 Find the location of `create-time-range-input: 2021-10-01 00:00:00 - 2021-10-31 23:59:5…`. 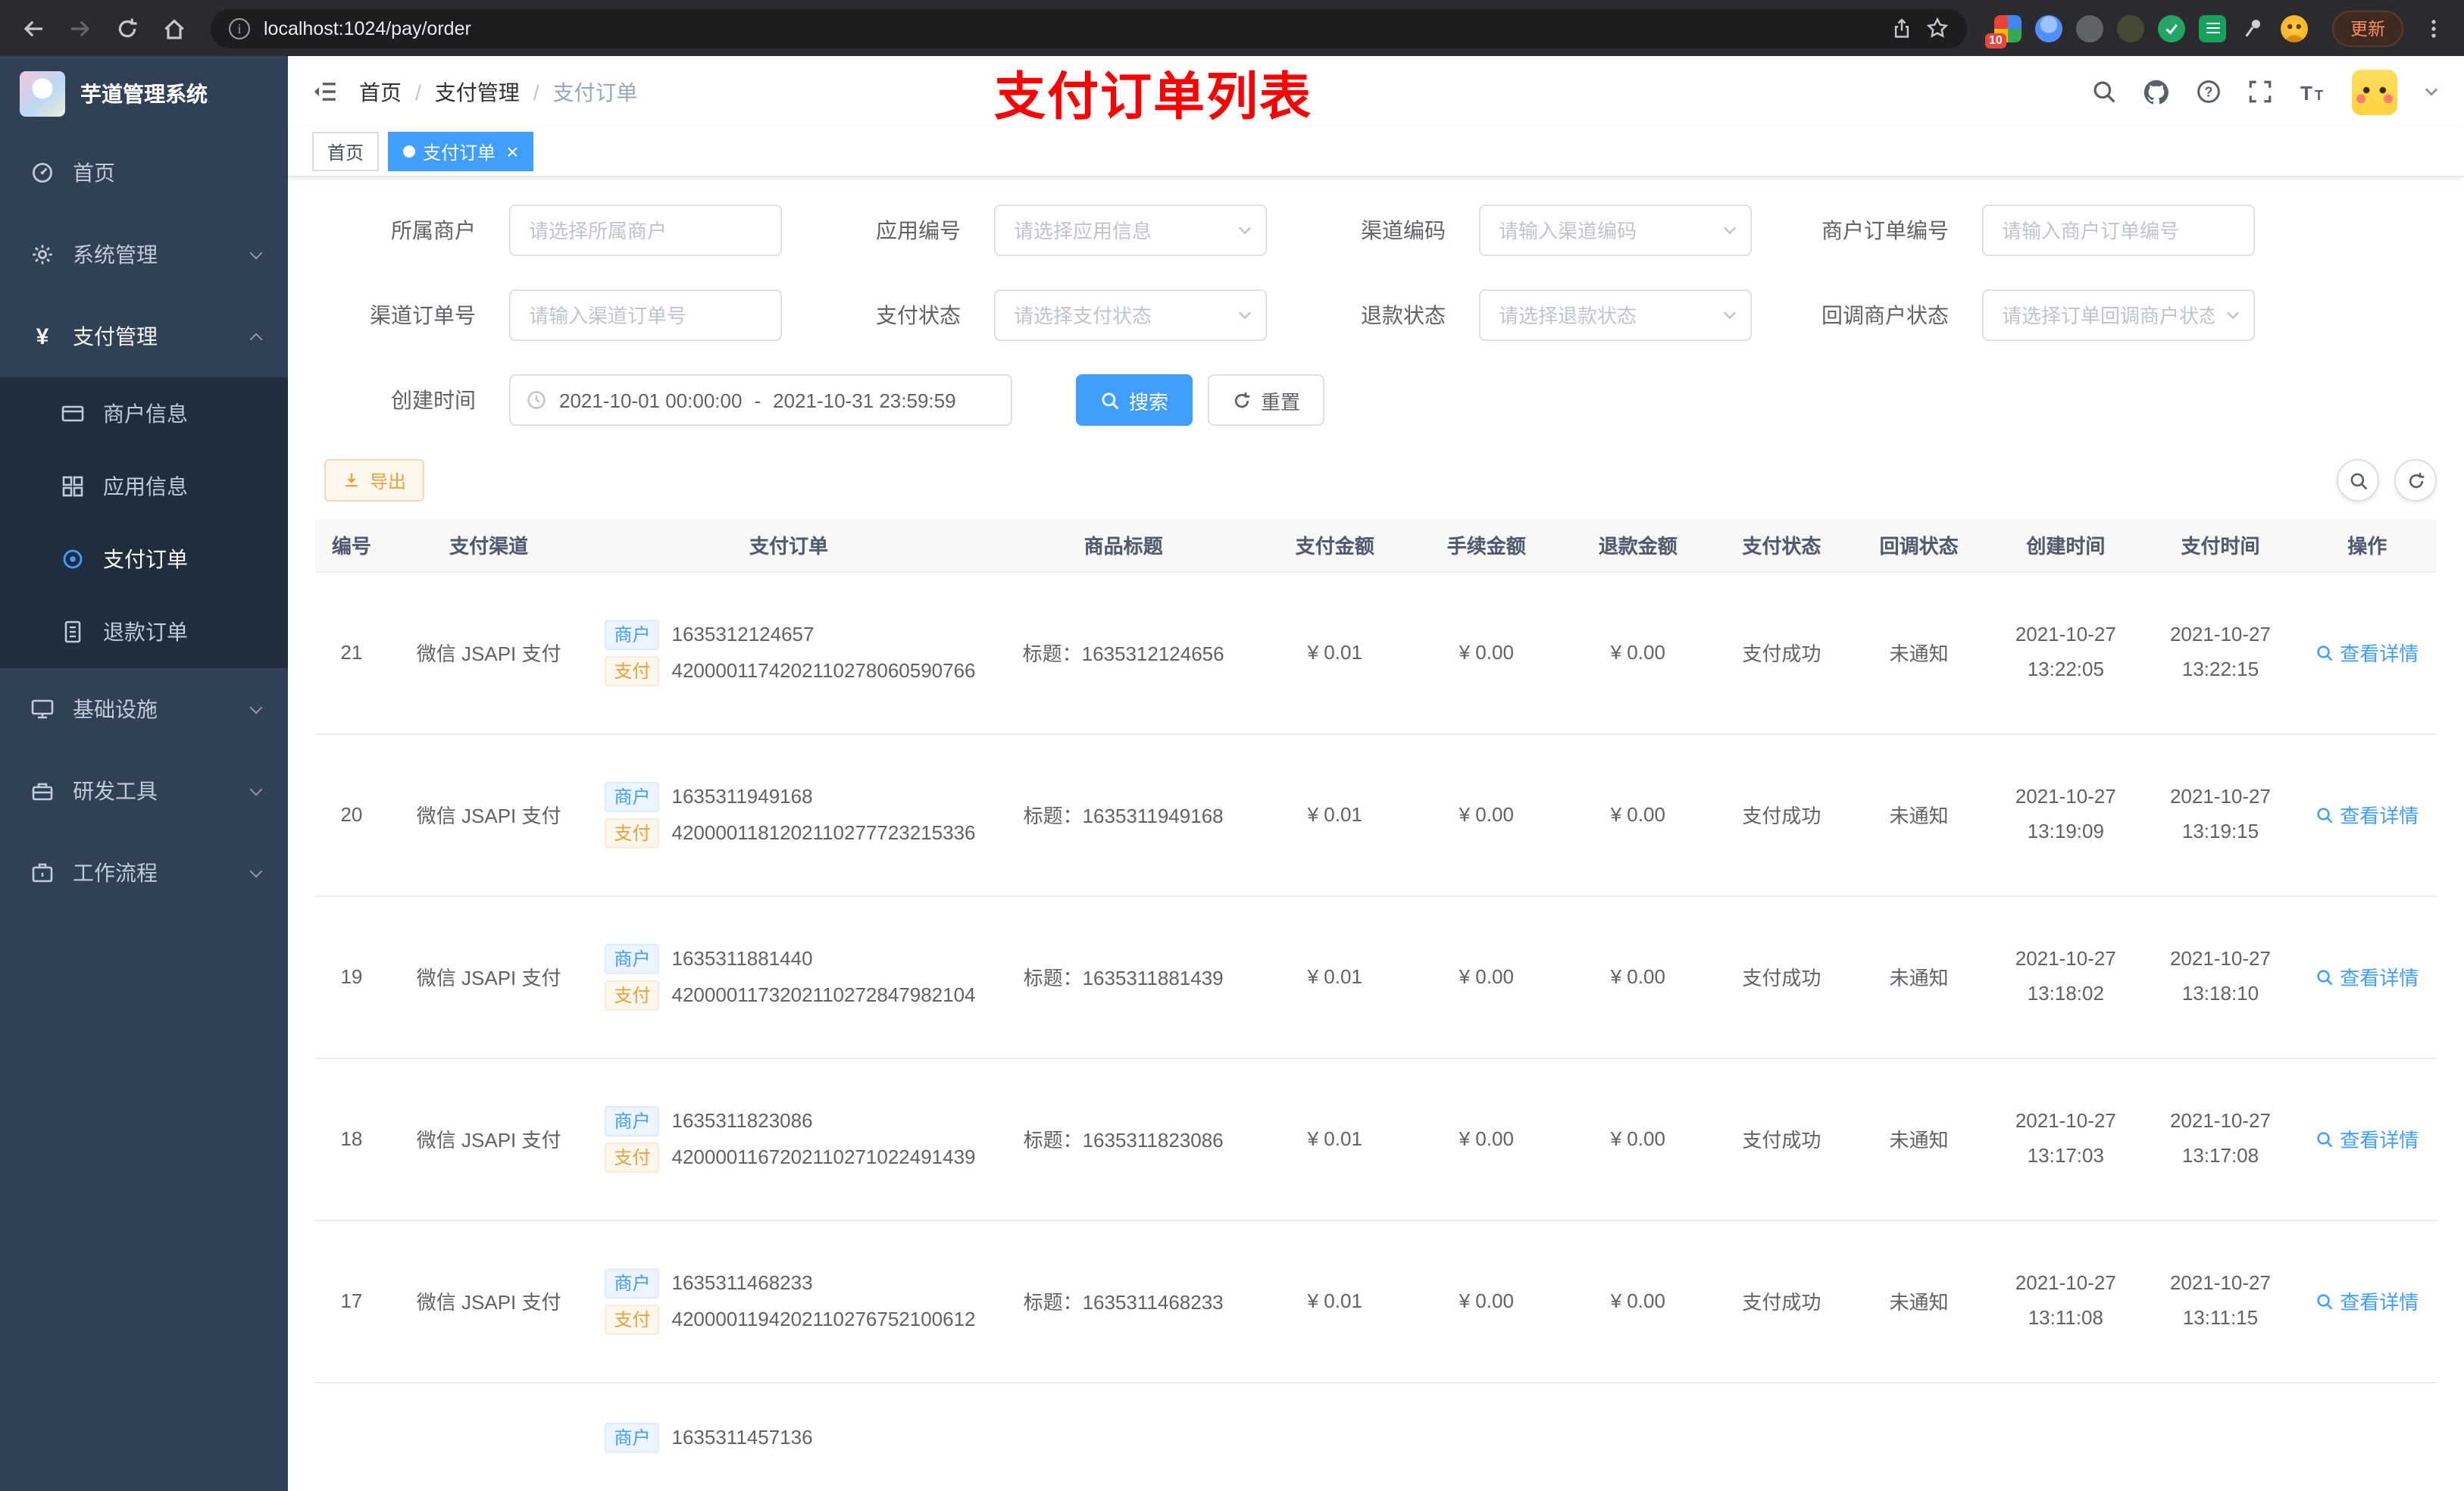

create-time-range-input: 2021-10-01 00:00:00 - 2021-10-31 23:59:5… is located at coordinates (760, 400).